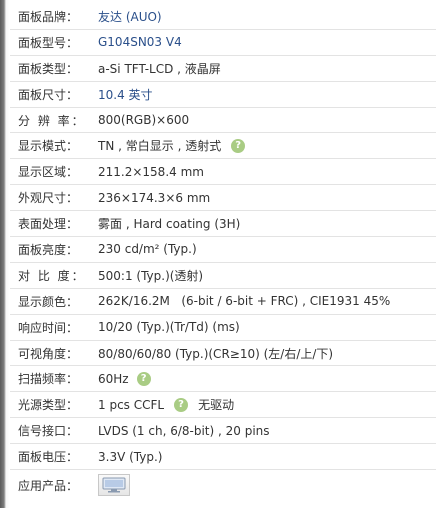  What do you see at coordinates (216, 353) in the screenshot?
I see `spec-value: 80/80/60/80 (Typ.)(CR≥10) (左/右/上/下)` at bounding box center [216, 353].